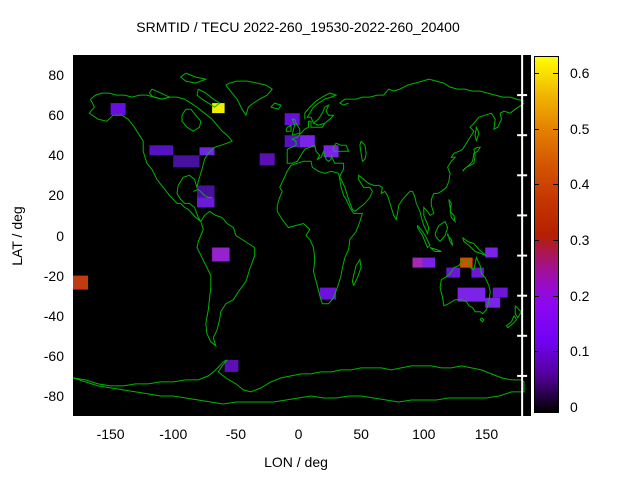 Image resolution: width=640 pixels, height=480 pixels. I want to click on x-tick-label: -150, so click(110, 434).